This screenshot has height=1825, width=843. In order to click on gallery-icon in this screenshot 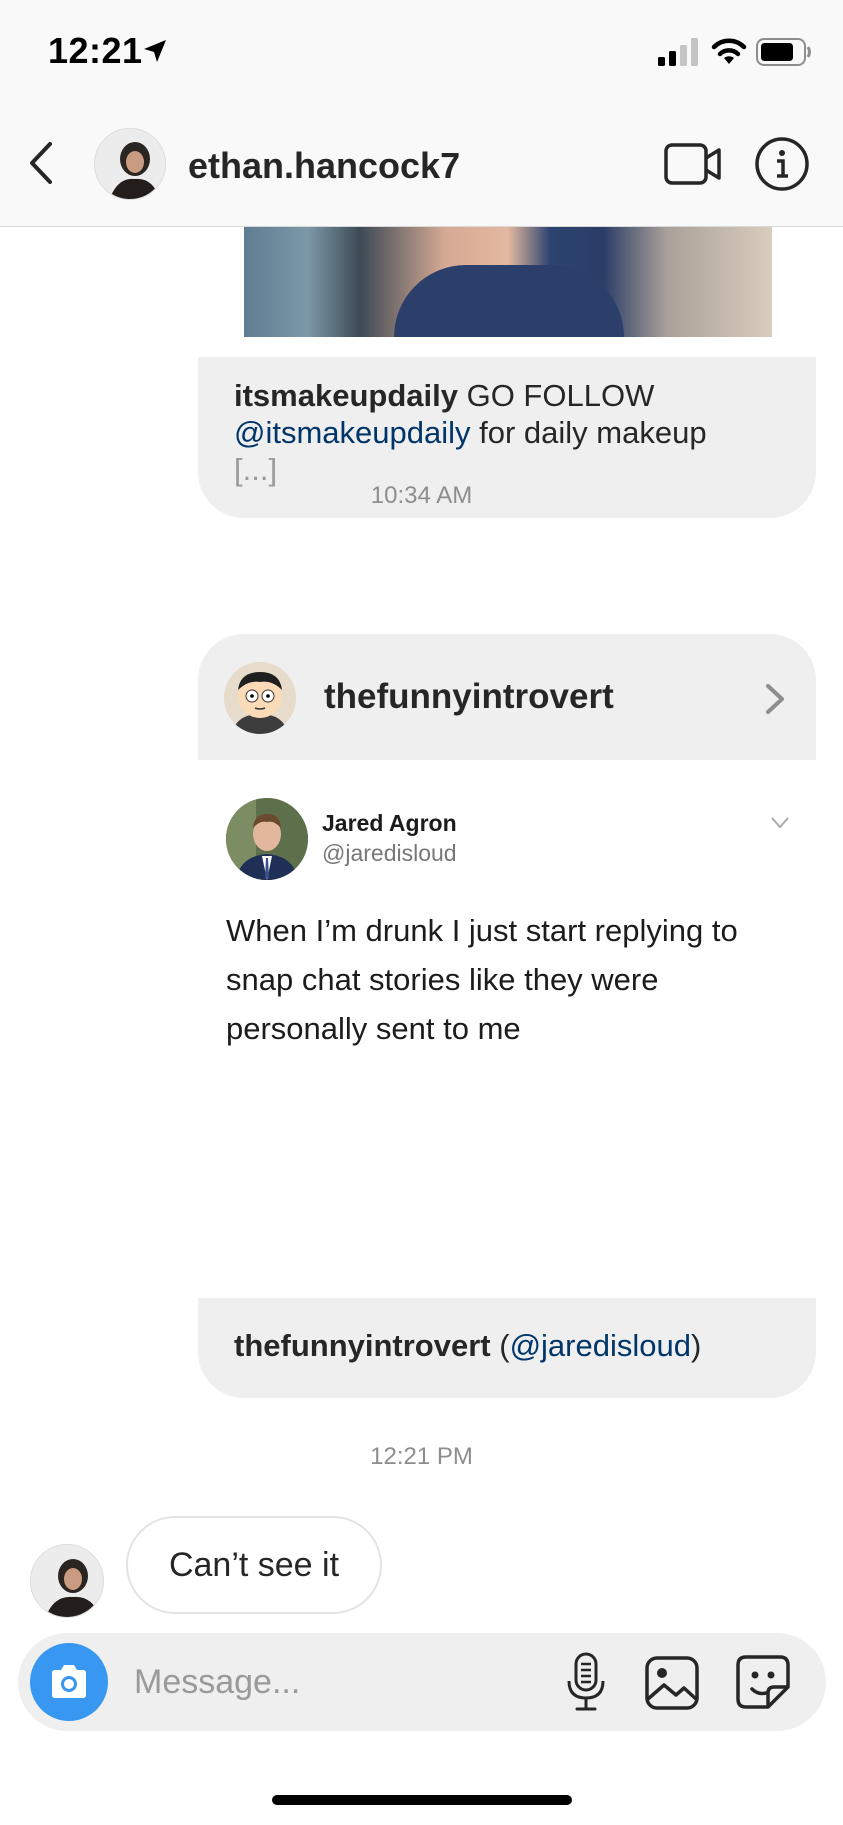, I will do `click(672, 1683)`.